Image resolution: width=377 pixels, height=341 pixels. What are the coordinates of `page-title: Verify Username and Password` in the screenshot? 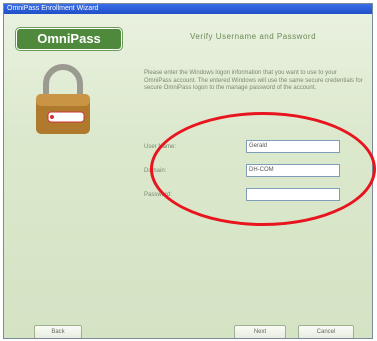 It's located at (253, 36).